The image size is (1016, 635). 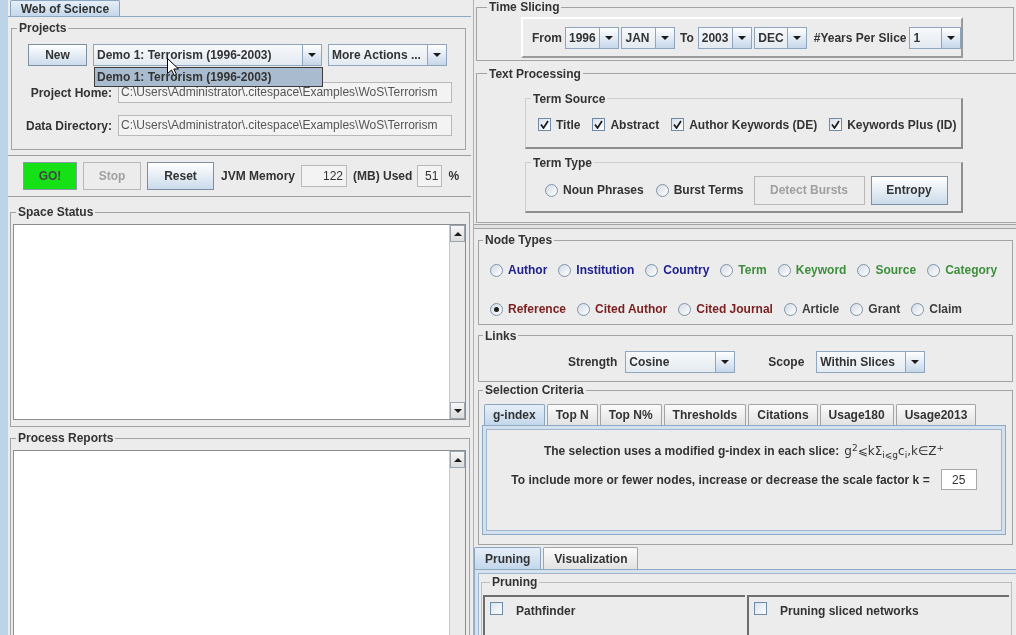 I want to click on tab: g-index, so click(x=514, y=415).